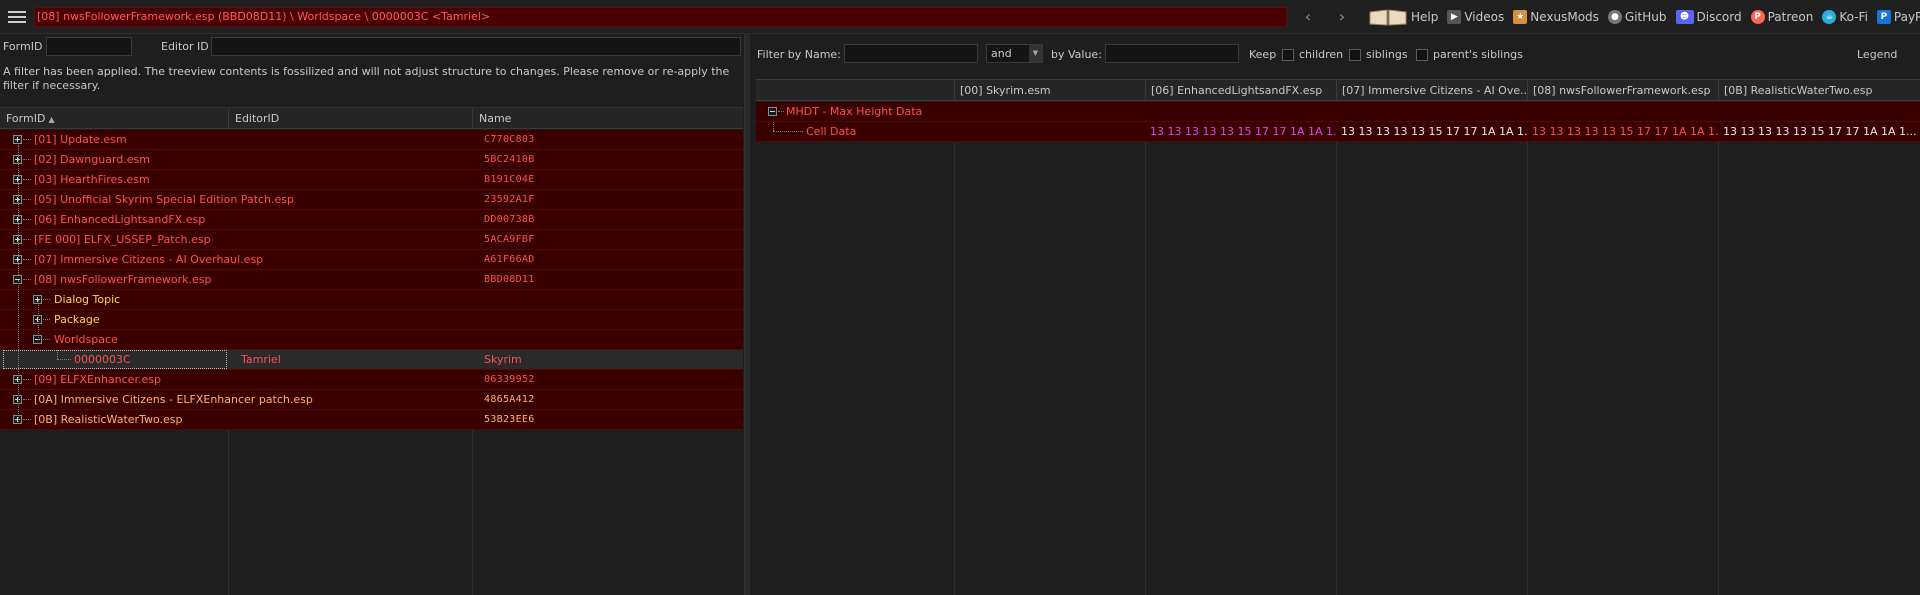 This screenshot has height=595, width=1920. I want to click on nexusmods-label: NexusMods, so click(1564, 17).